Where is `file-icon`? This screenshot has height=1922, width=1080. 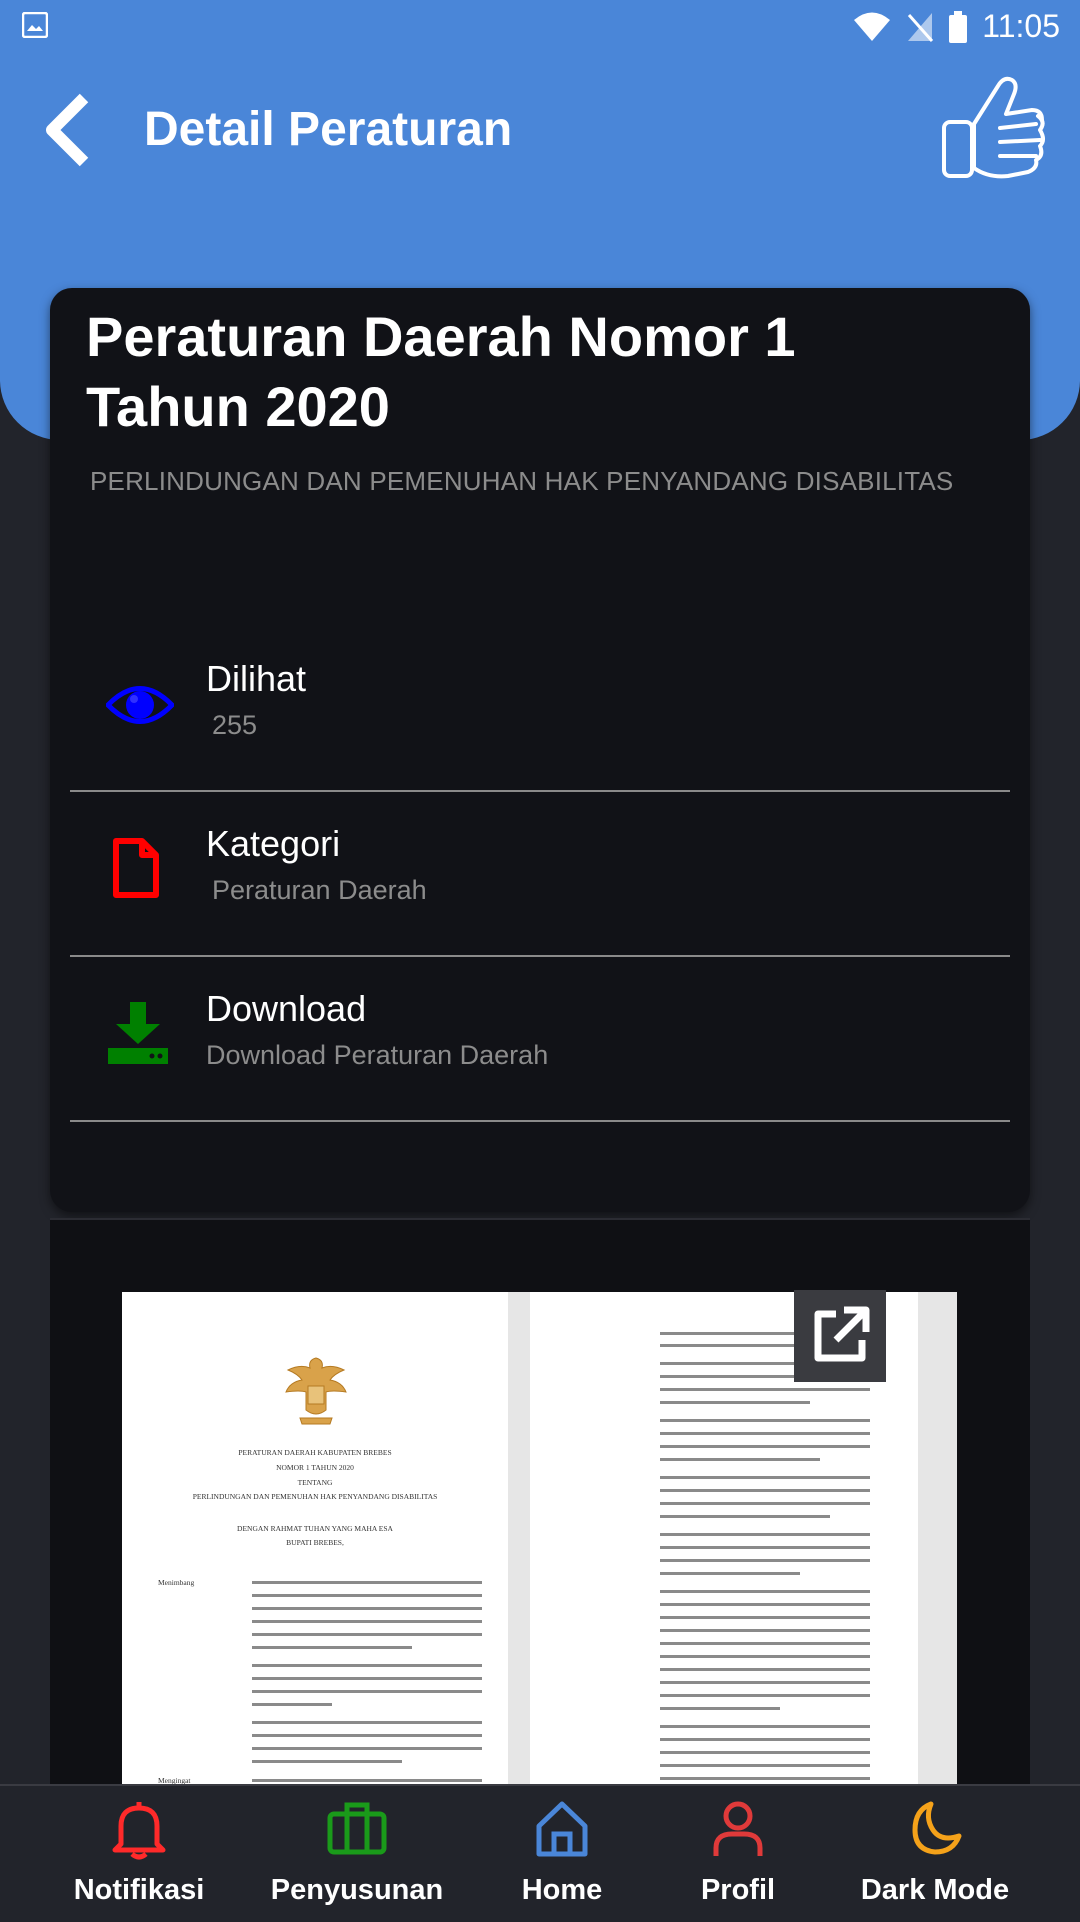
file-icon is located at coordinates (136, 868).